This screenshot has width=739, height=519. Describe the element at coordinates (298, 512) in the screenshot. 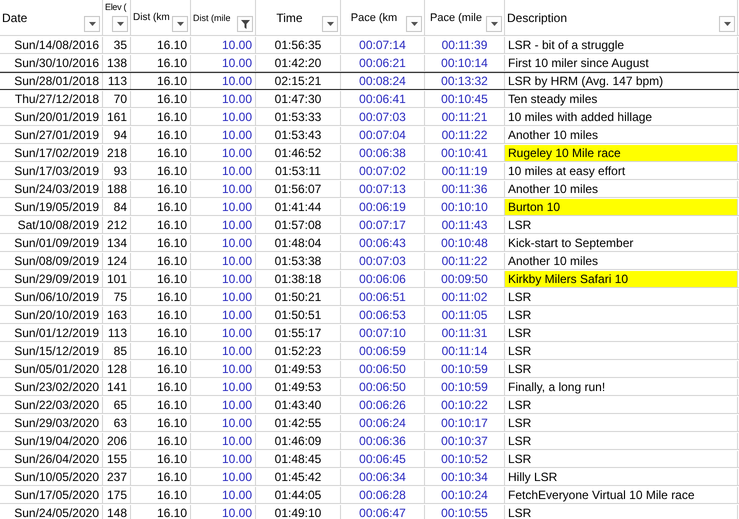

I see `table-cell: 01:49:10` at that location.